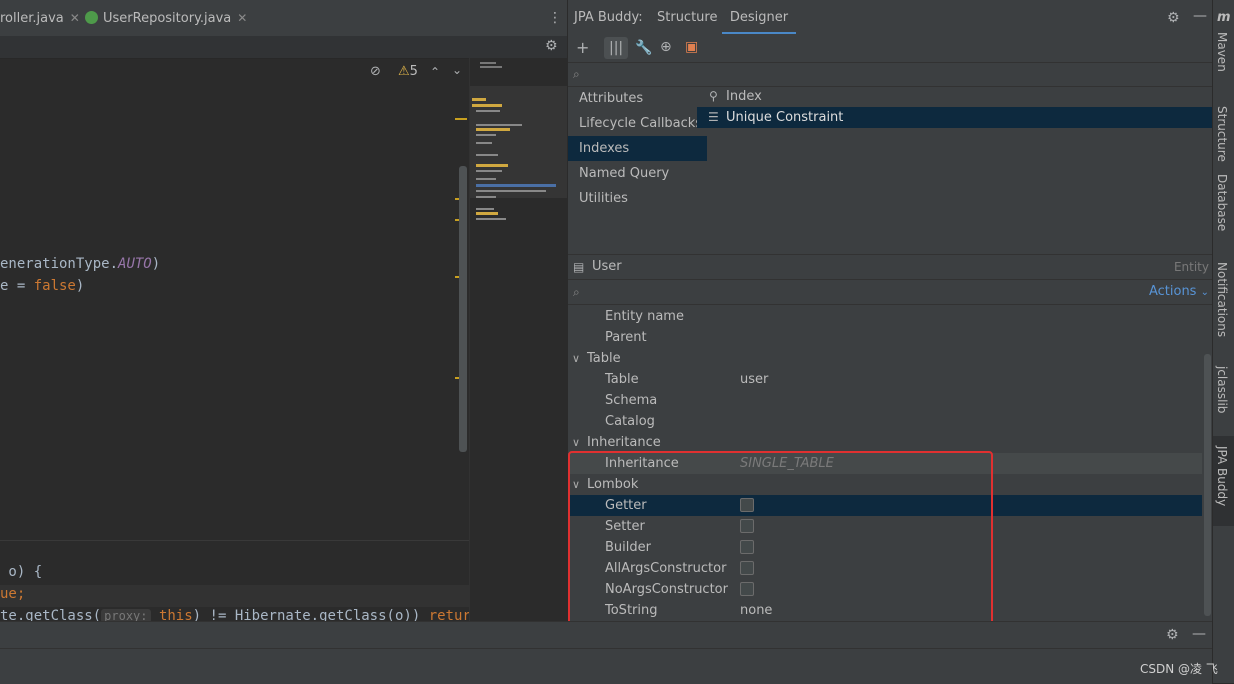 The width and height of the screenshot is (1234, 684). Describe the element at coordinates (608, 17) in the screenshot. I see `panel-title: JPA Buddy:` at that location.